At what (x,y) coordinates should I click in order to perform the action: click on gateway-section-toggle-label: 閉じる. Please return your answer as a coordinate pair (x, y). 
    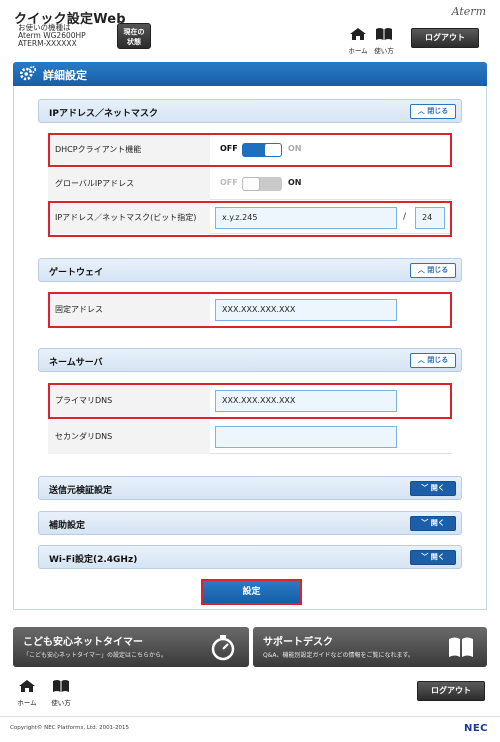
    Looking at the image, I should click on (438, 270).